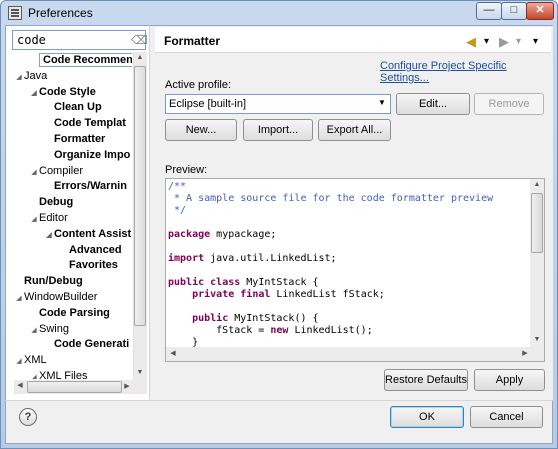  I want to click on code-token: import, so click(186, 258).